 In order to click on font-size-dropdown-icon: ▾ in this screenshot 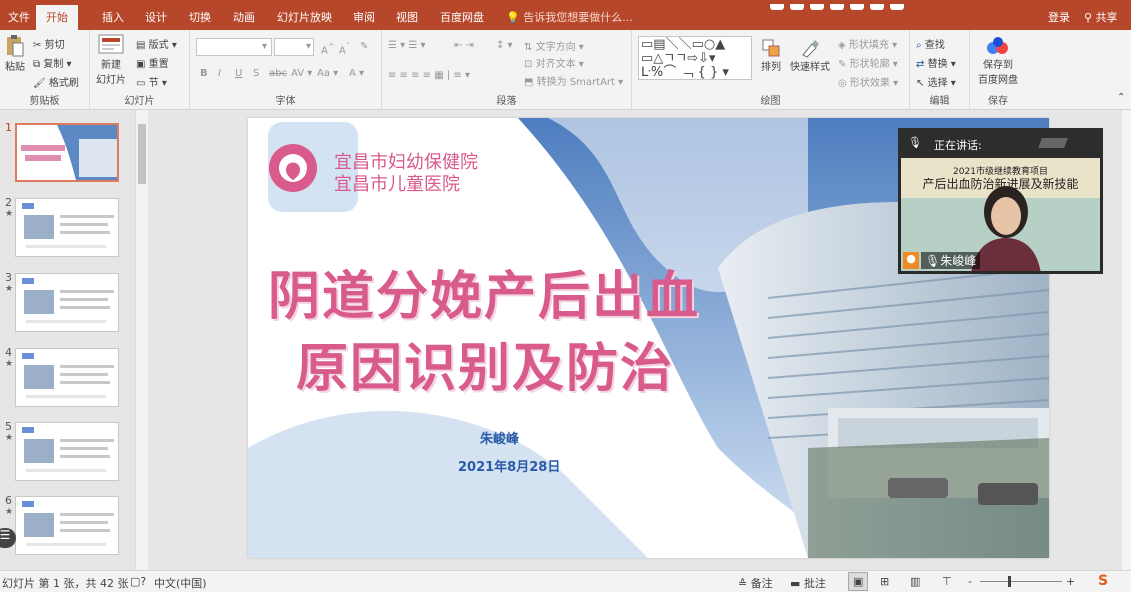, I will do `click(308, 46)`.